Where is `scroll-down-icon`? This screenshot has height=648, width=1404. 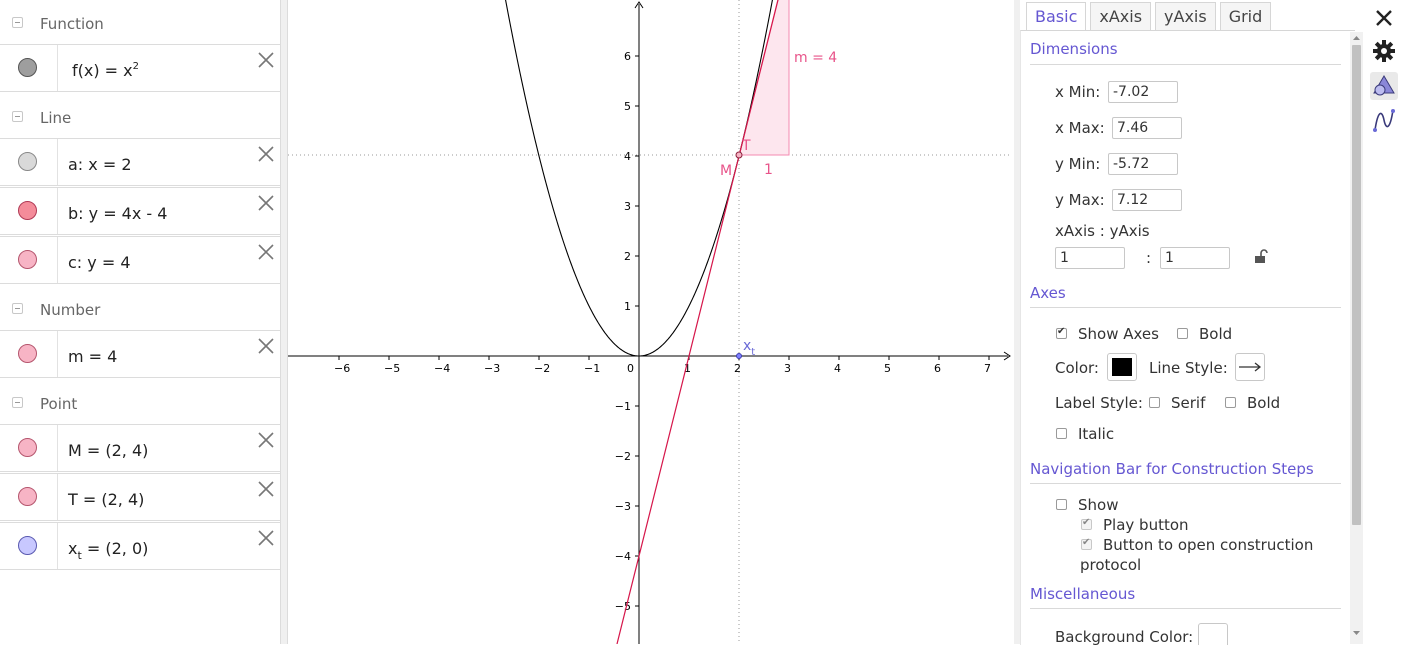
scroll-down-icon is located at coordinates (1356, 633).